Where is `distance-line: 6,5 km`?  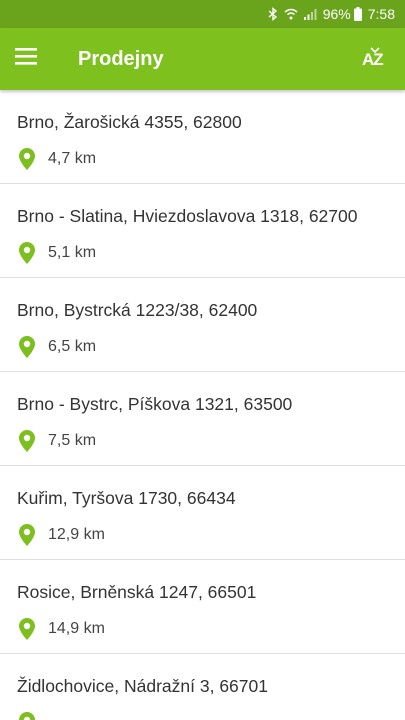
distance-line: 6,5 km is located at coordinates (57, 347).